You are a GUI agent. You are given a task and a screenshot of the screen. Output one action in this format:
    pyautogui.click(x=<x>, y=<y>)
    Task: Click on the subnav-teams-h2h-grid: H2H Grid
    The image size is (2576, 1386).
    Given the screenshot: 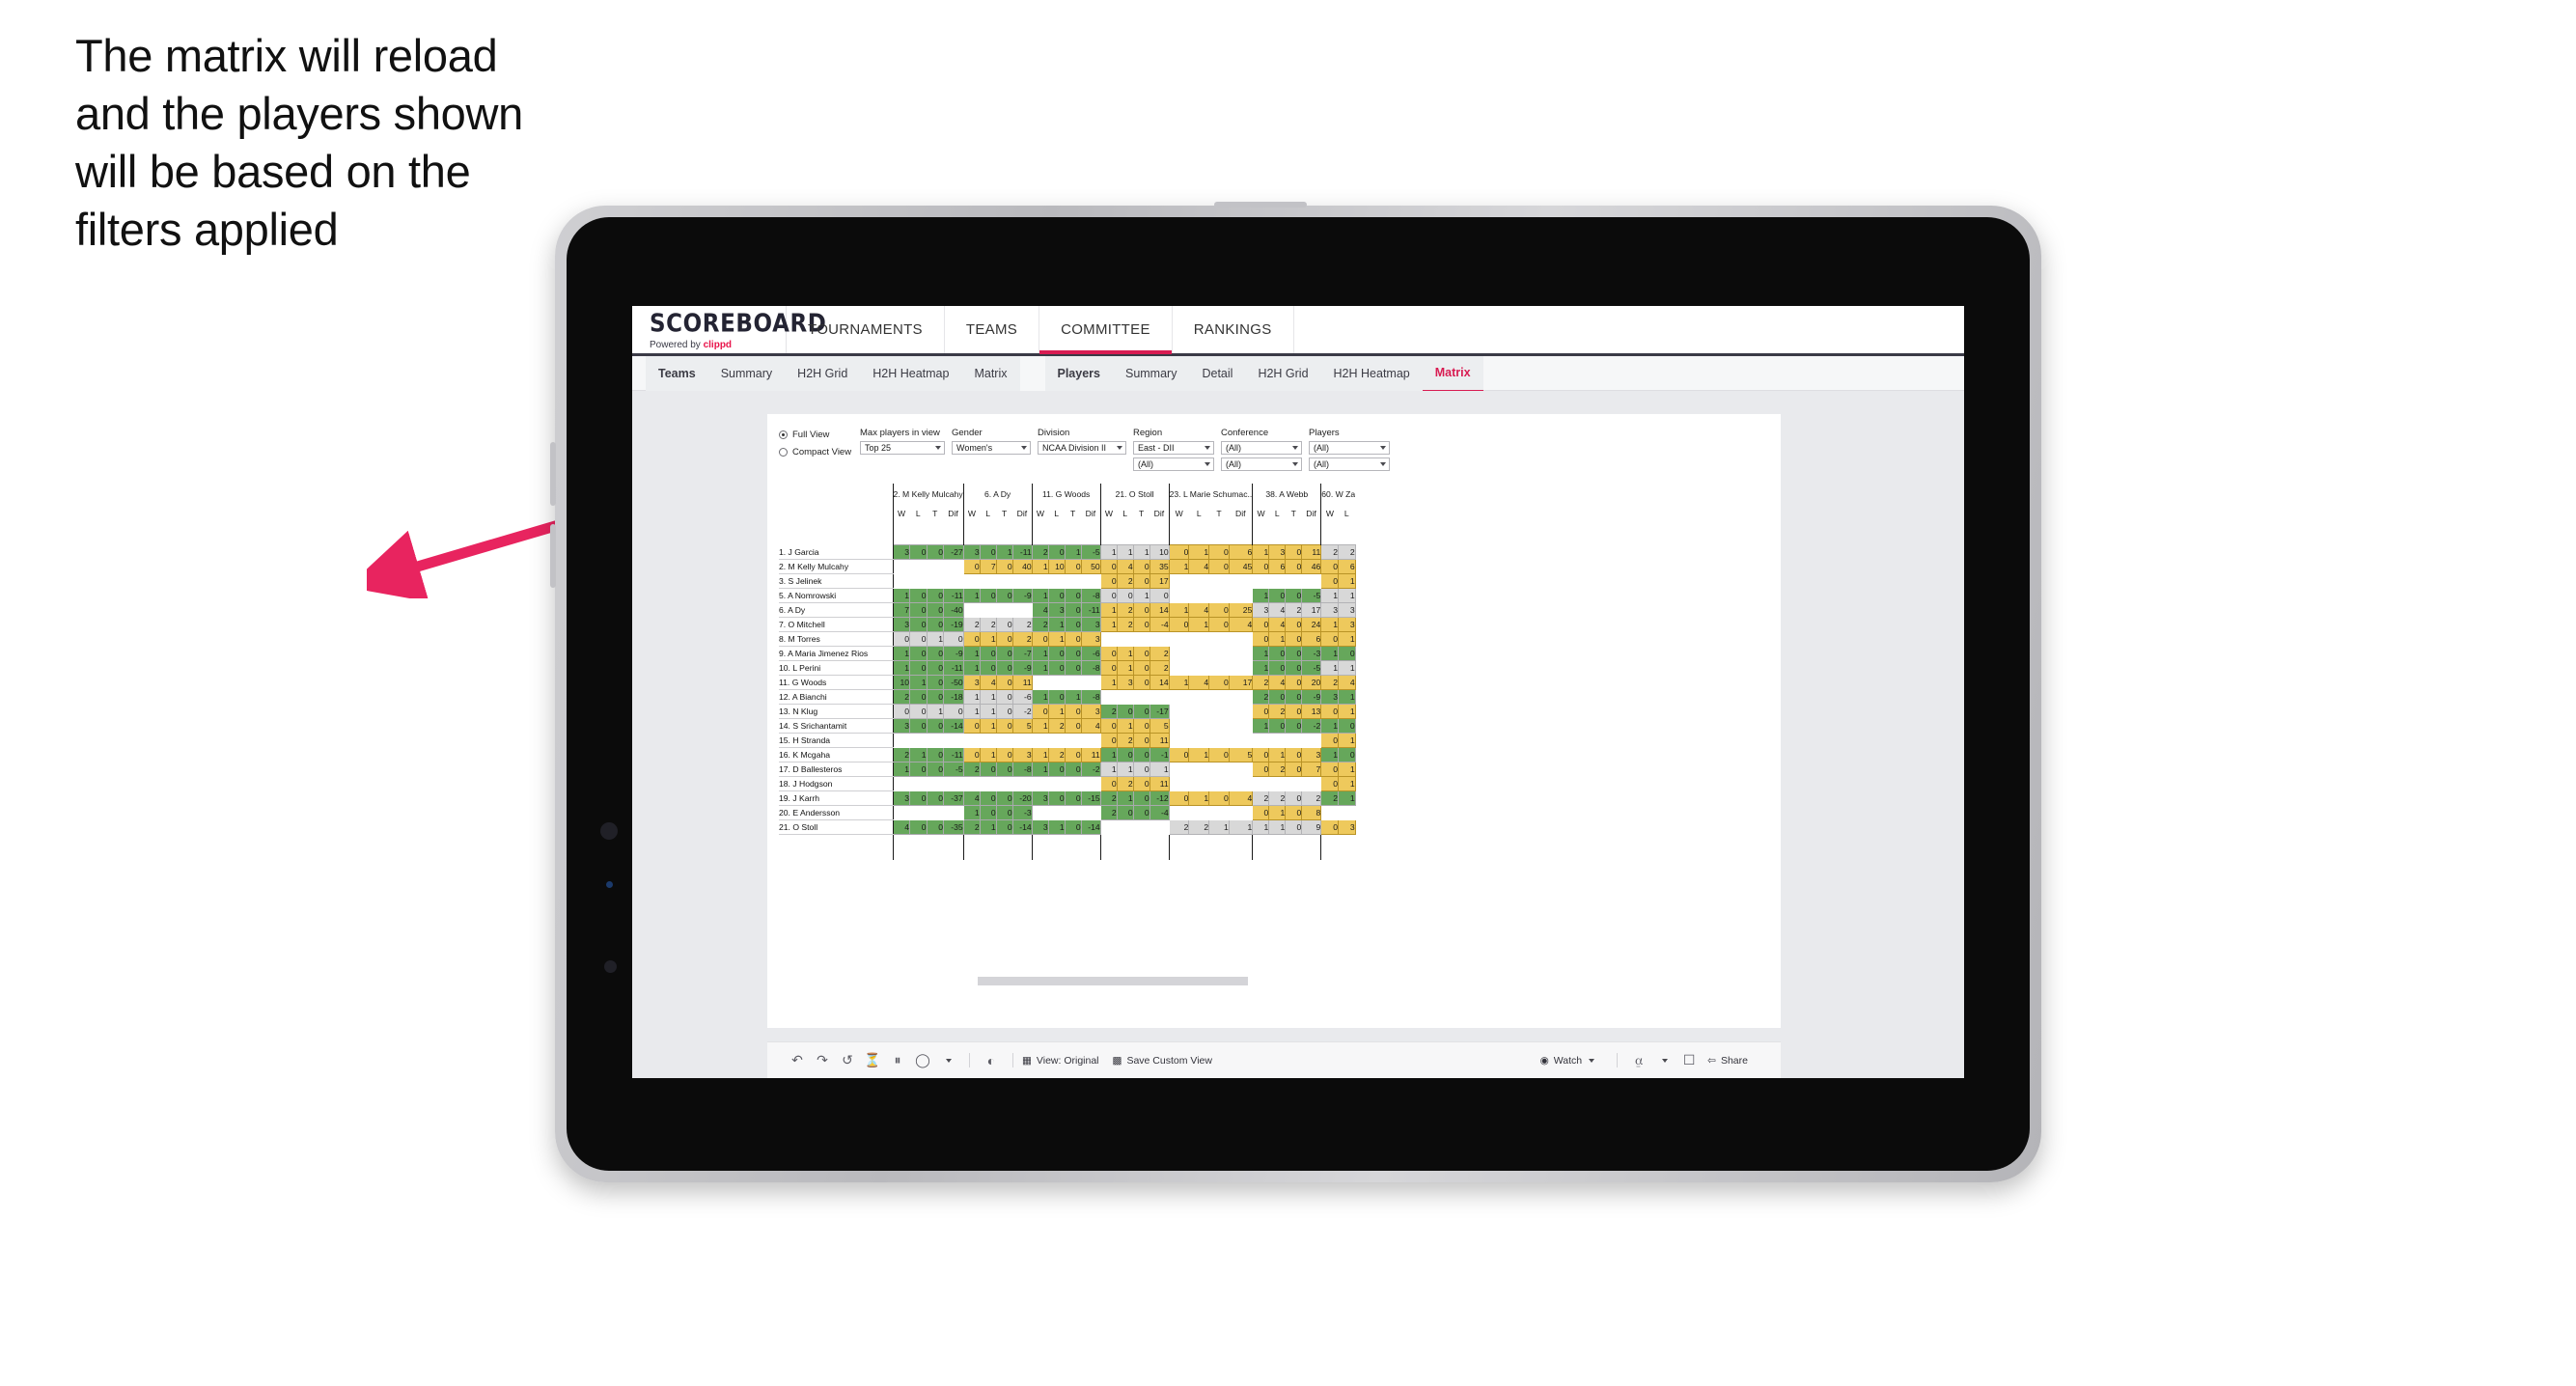 What is the action you would take?
    pyautogui.click(x=822, y=373)
    